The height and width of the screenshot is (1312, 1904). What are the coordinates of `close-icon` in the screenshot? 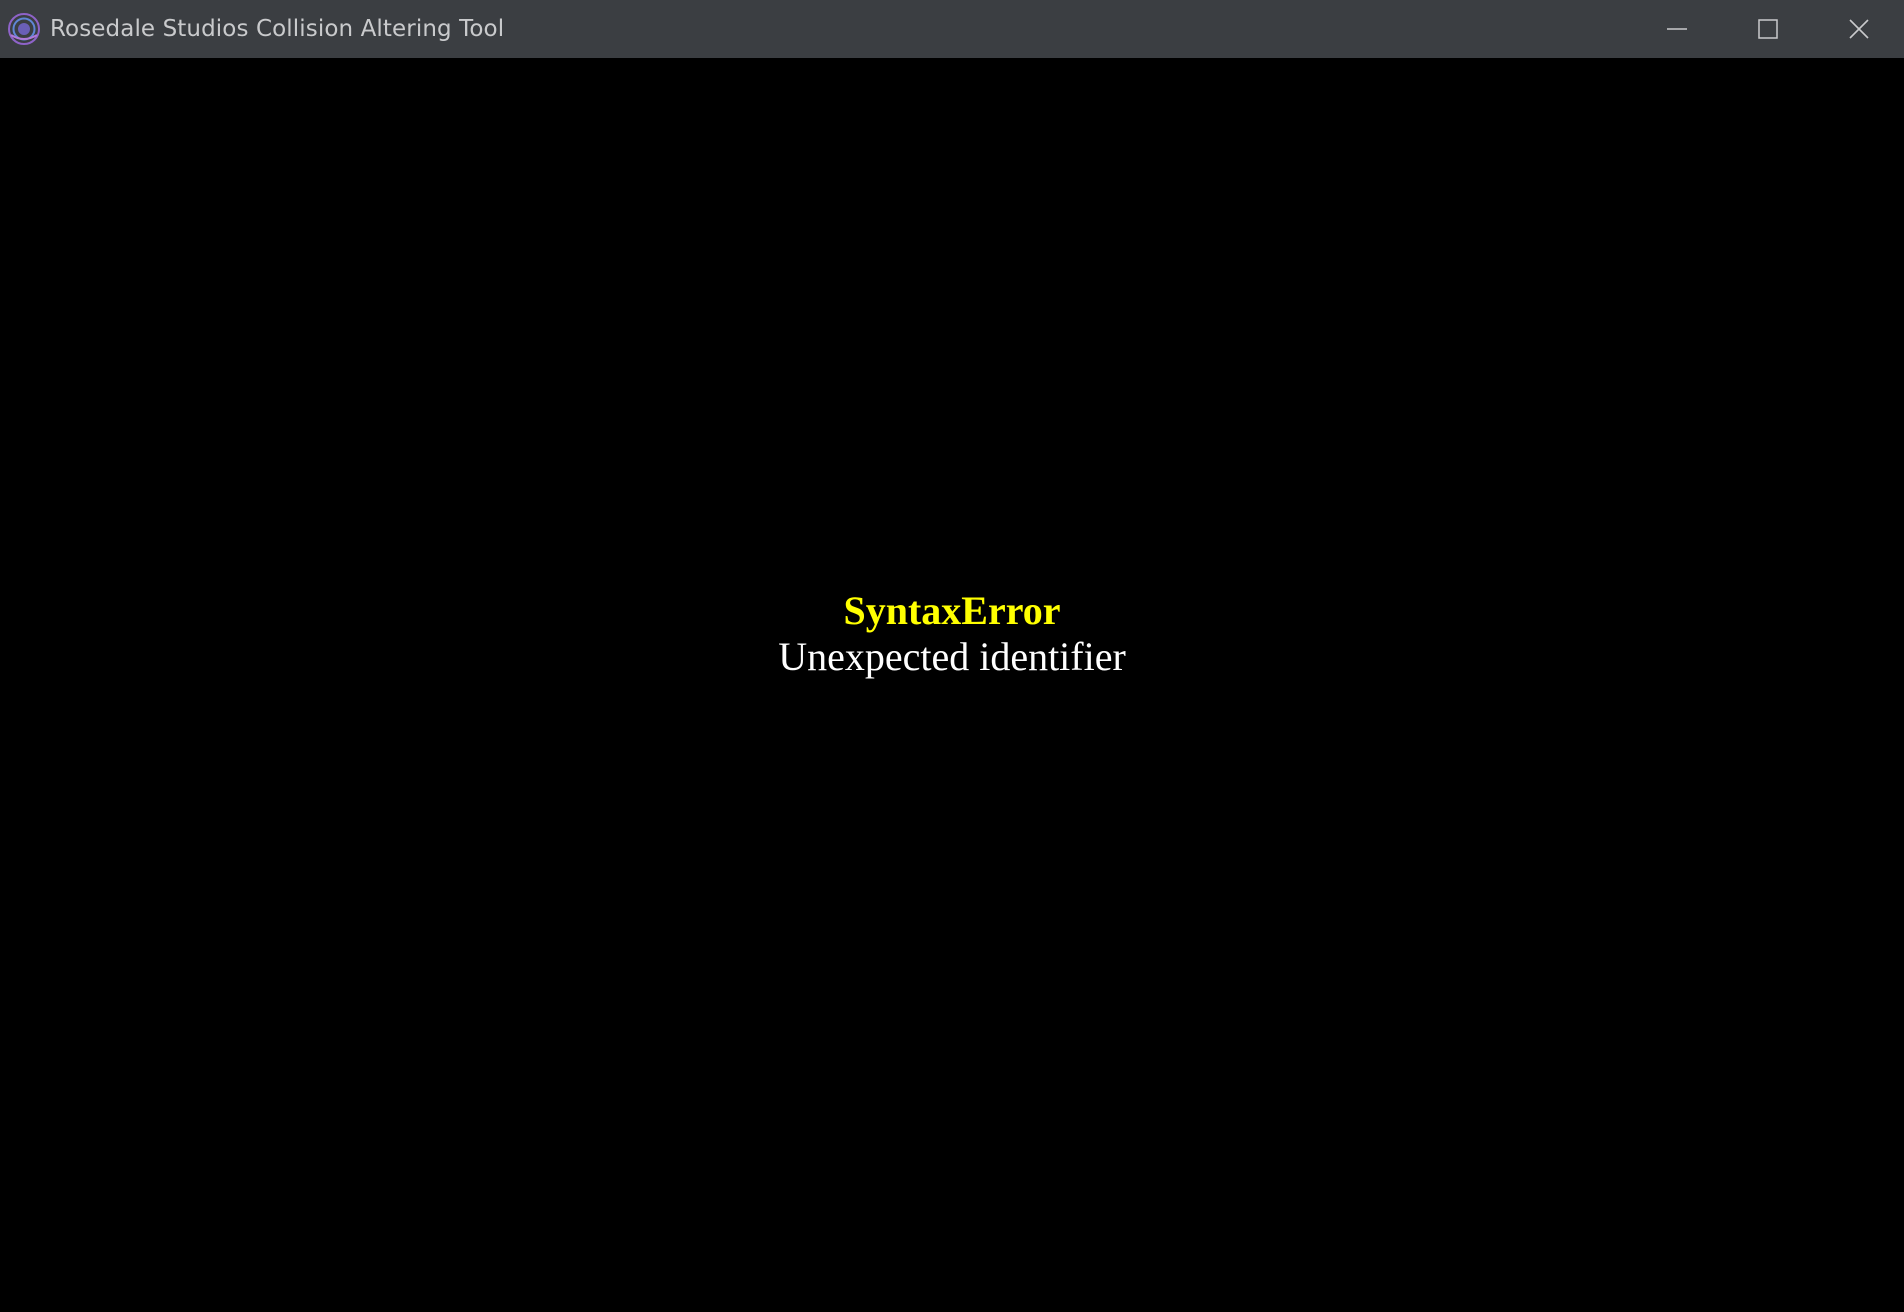 It's located at (1859, 29).